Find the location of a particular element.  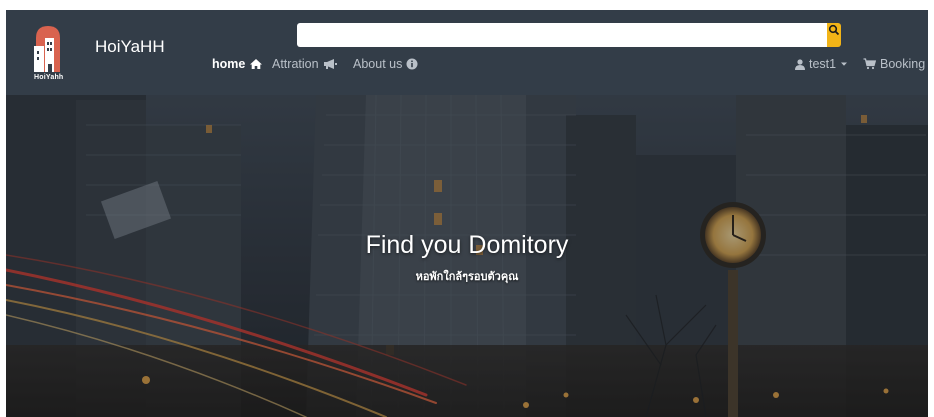

search-input is located at coordinates (562, 35).